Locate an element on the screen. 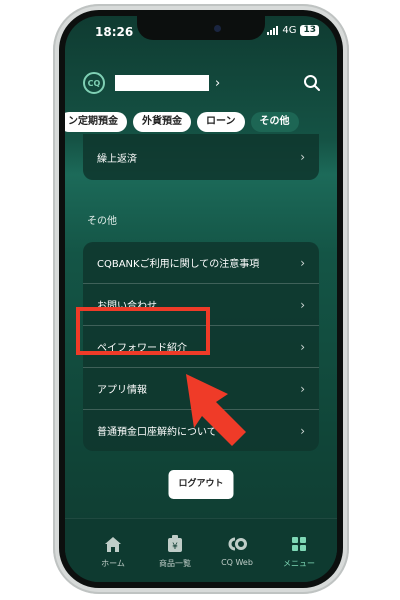 The height and width of the screenshot is (600, 400). chip-loan: ローン is located at coordinates (221, 122).